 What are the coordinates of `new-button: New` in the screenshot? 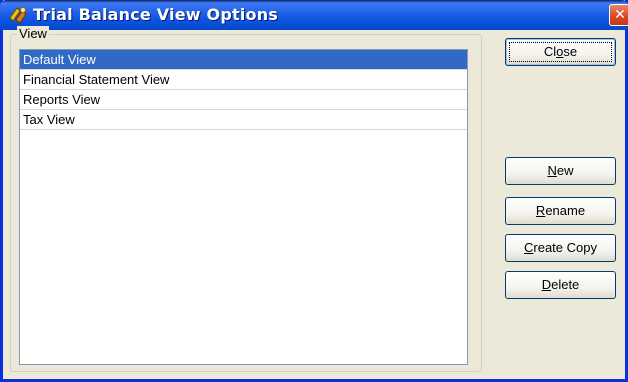 It's located at (560, 171).